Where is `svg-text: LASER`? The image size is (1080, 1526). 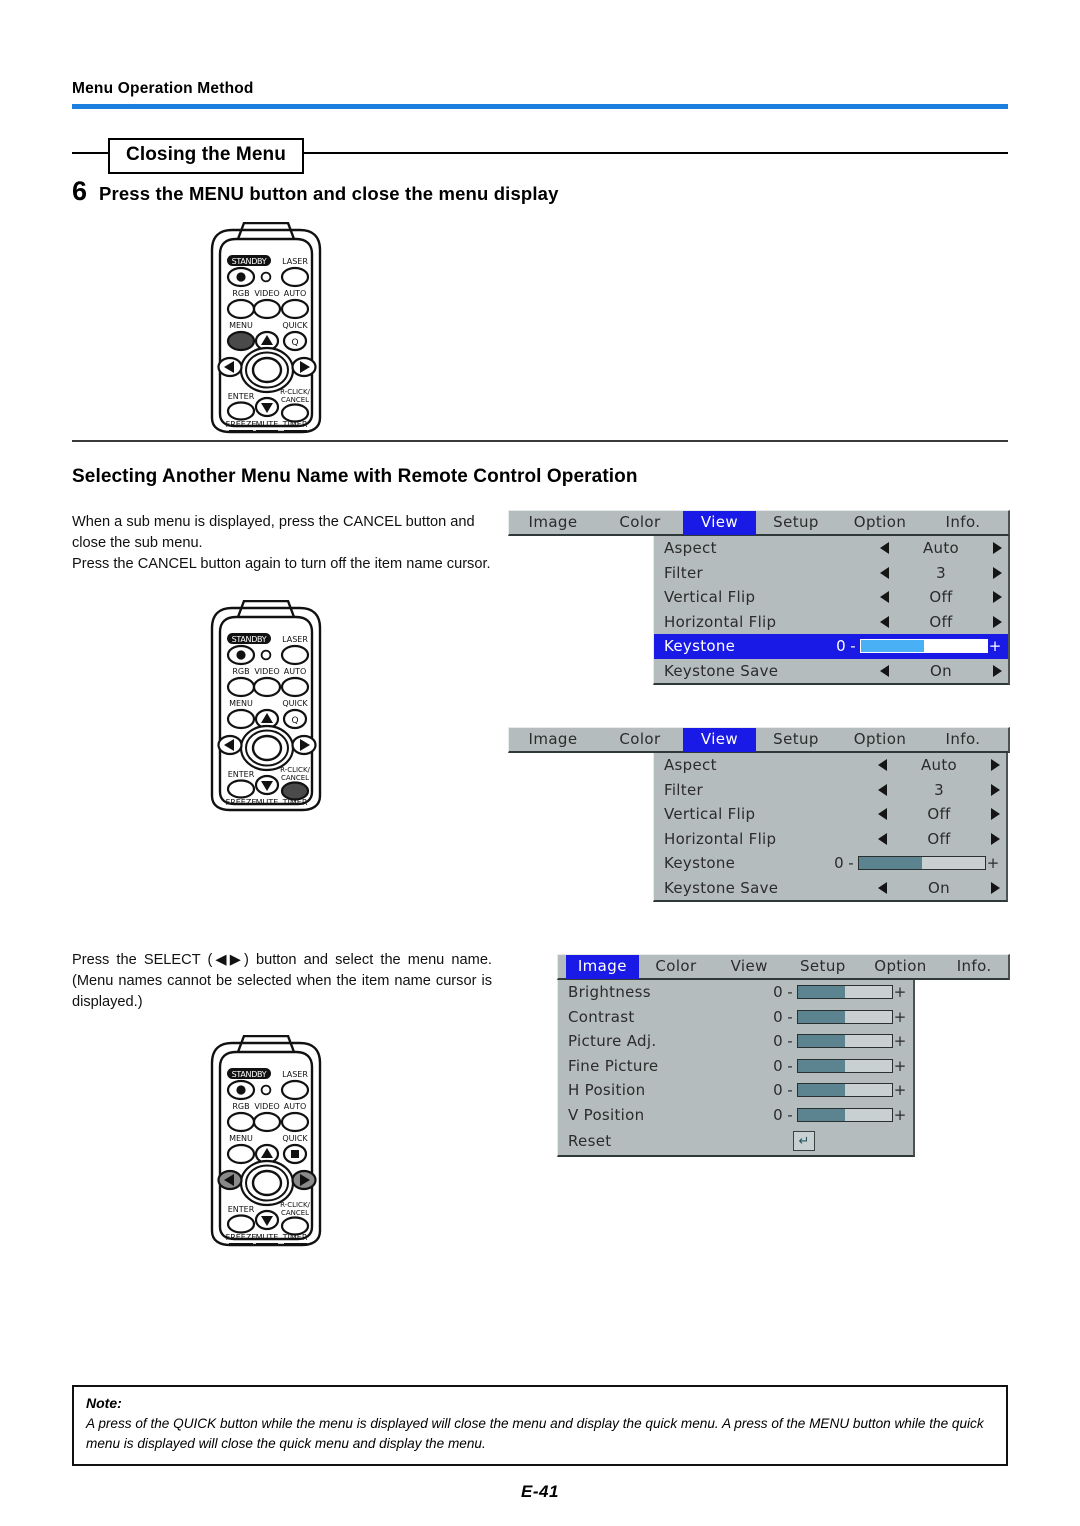 svg-text: LASER is located at coordinates (295, 261).